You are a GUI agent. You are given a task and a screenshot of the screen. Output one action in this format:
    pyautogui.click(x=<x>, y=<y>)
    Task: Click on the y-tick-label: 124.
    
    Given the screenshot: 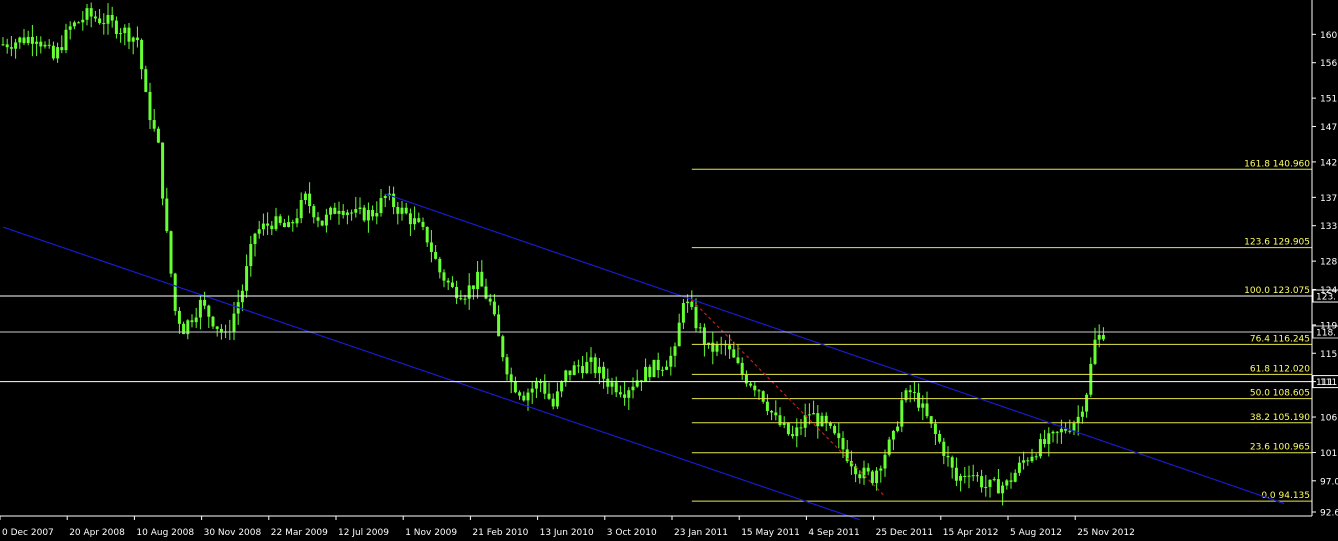 What is the action you would take?
    pyautogui.click(x=1329, y=291)
    